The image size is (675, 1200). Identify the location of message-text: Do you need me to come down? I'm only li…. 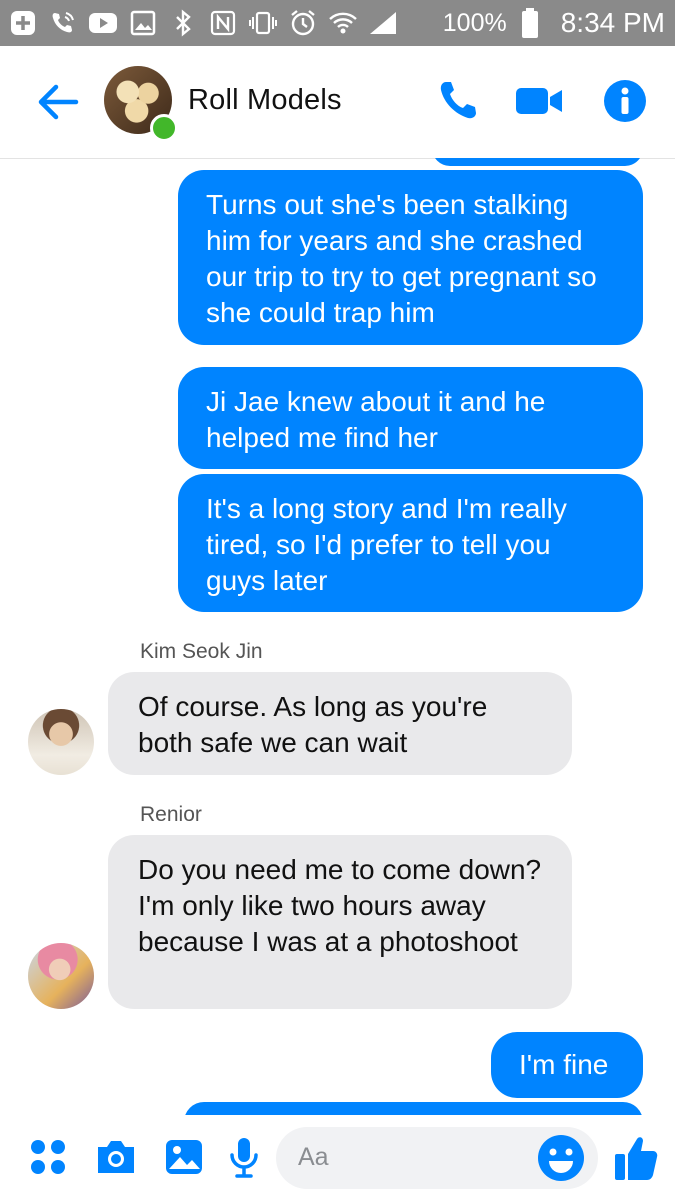
(340, 905).